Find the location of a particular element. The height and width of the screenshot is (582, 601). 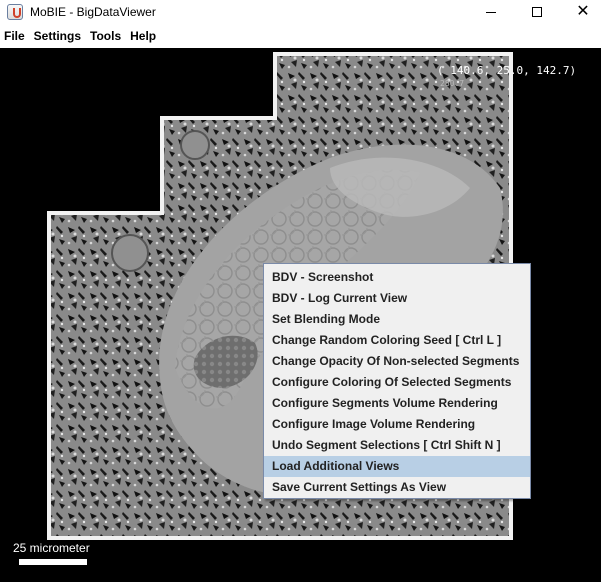

menu-item-undo-segment-selections: Undo Segment Selections [ Ctrl Shift N ] is located at coordinates (397, 445).